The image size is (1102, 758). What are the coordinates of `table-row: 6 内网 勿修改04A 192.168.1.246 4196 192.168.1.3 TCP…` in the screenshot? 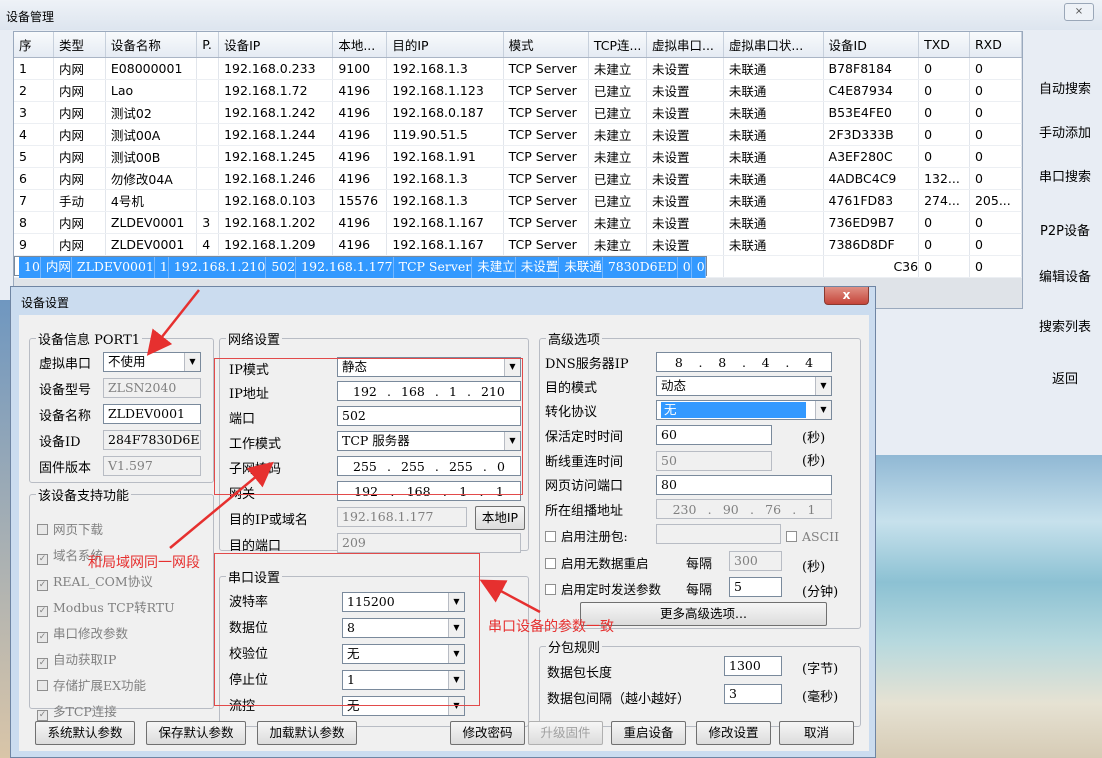 It's located at (518, 178).